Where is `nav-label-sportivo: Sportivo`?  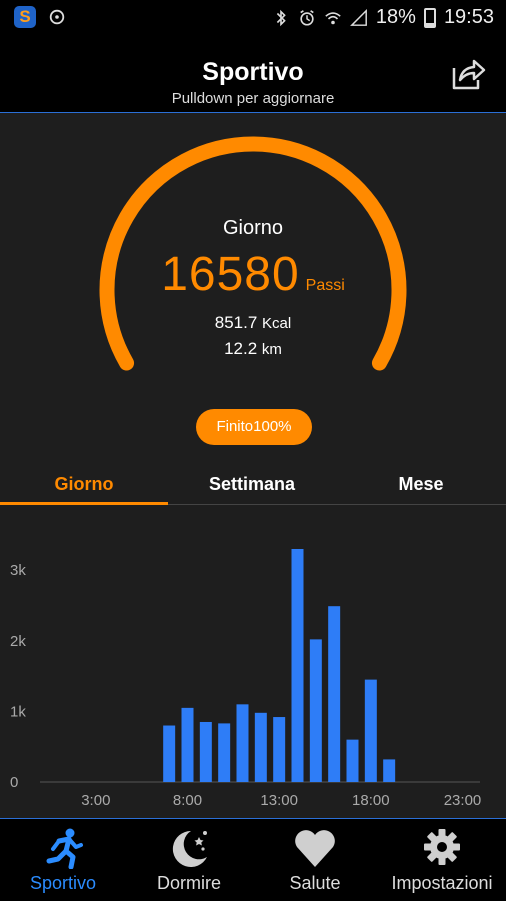
nav-label-sportivo: Sportivo is located at coordinates (63, 883).